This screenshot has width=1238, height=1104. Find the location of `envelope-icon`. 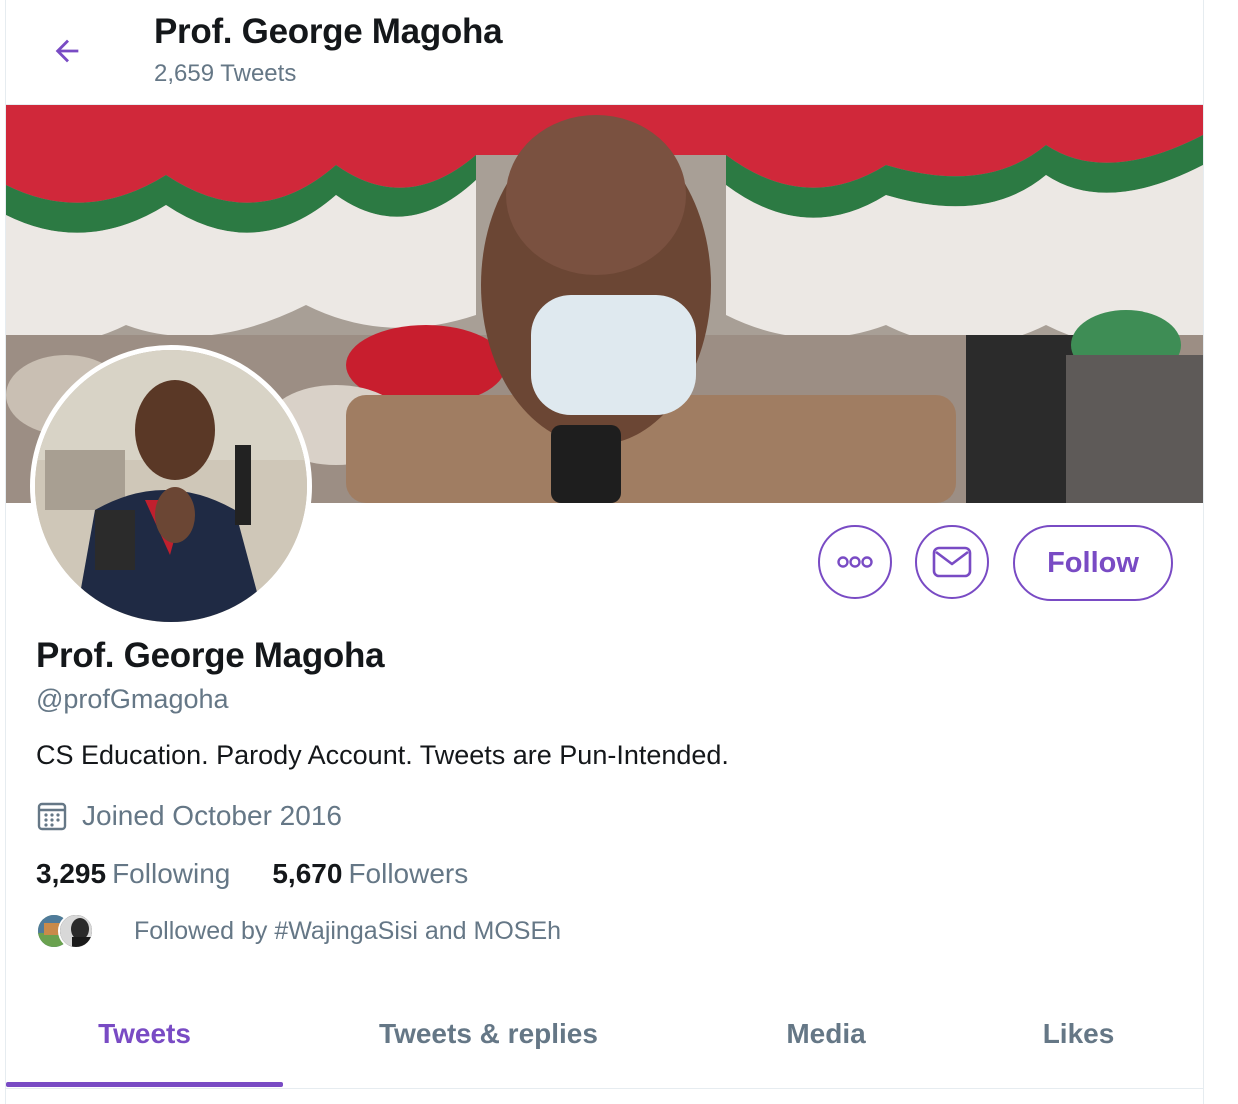

envelope-icon is located at coordinates (952, 562).